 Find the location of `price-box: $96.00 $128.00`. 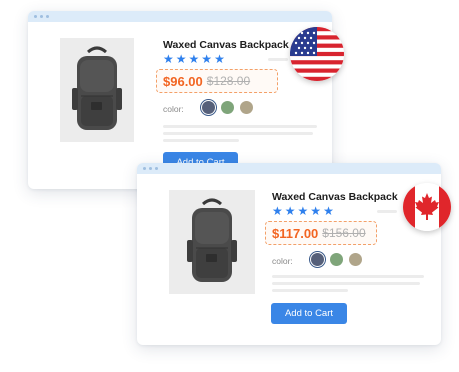

price-box: $96.00 $128.00 is located at coordinates (217, 81).